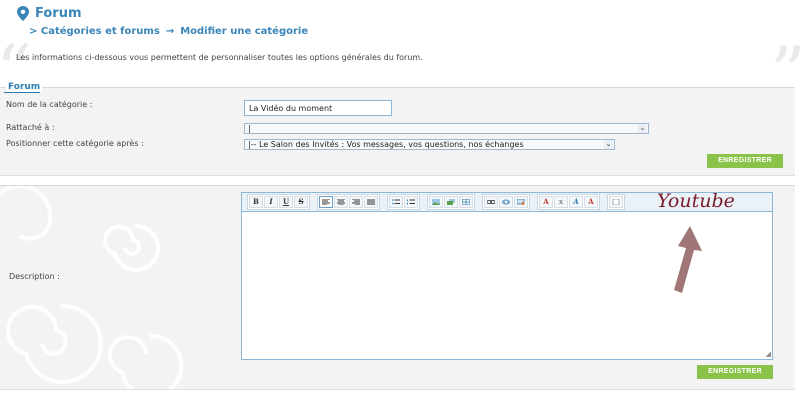  What do you see at coordinates (249, 128) in the screenshot?
I see `parent-select-value: |` at bounding box center [249, 128].